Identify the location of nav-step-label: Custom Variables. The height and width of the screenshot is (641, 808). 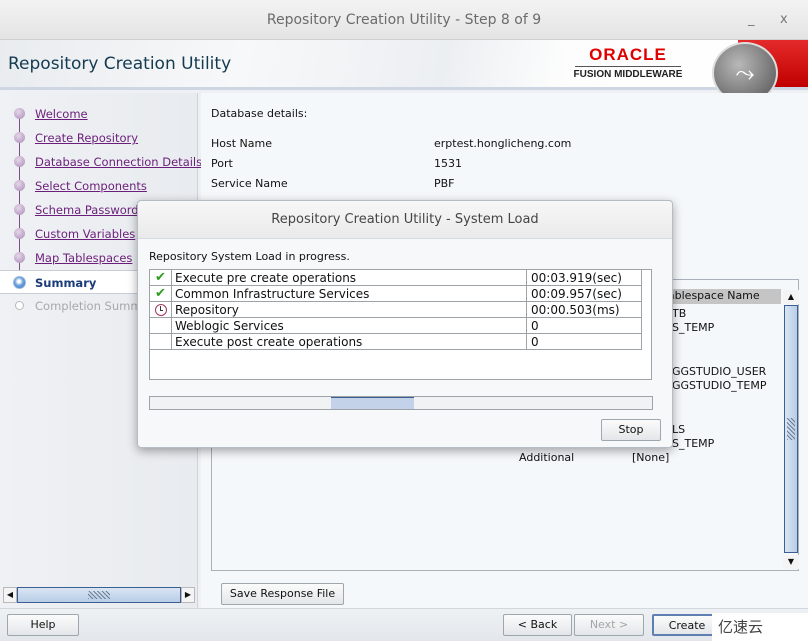
(85, 234).